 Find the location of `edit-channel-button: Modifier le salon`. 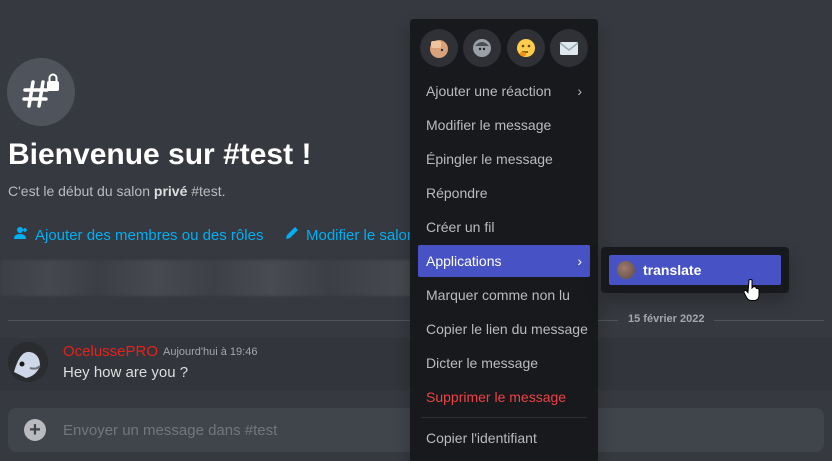

edit-channel-button: Modifier le salon is located at coordinates (349, 235).